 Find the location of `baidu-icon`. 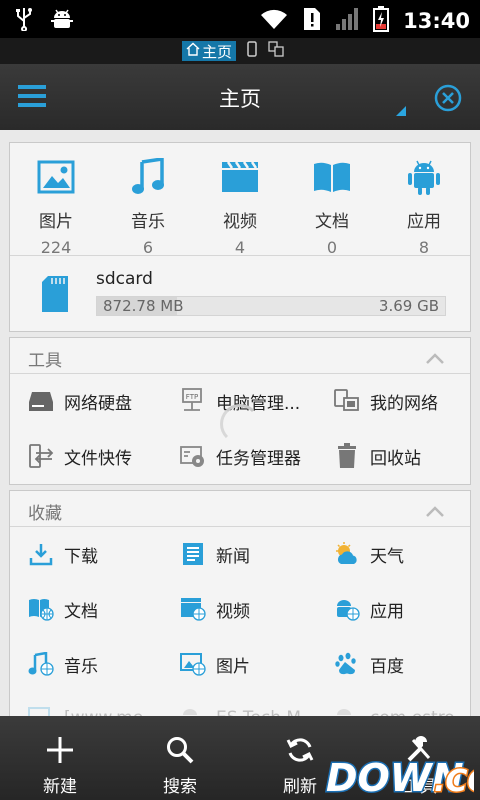

baidu-icon is located at coordinates (347, 664).